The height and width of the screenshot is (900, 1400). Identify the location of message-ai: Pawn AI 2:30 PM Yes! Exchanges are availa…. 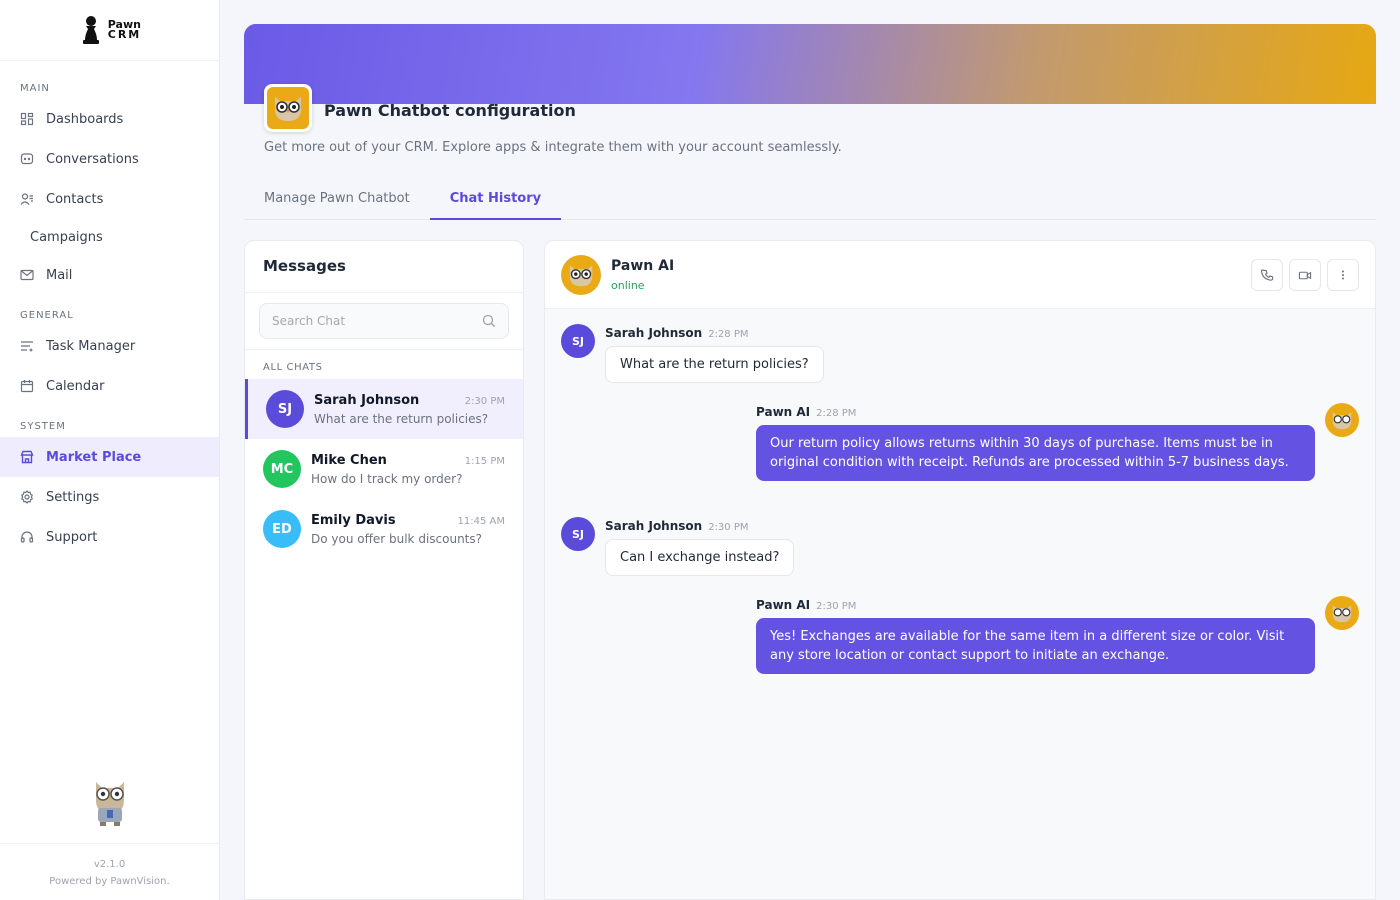
(1035, 636).